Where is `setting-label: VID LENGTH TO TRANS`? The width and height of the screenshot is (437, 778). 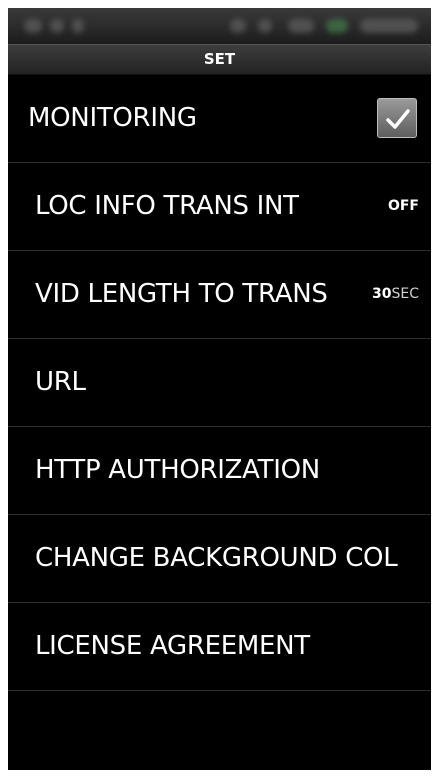 setting-label: VID LENGTH TO TRANS is located at coordinates (181, 294).